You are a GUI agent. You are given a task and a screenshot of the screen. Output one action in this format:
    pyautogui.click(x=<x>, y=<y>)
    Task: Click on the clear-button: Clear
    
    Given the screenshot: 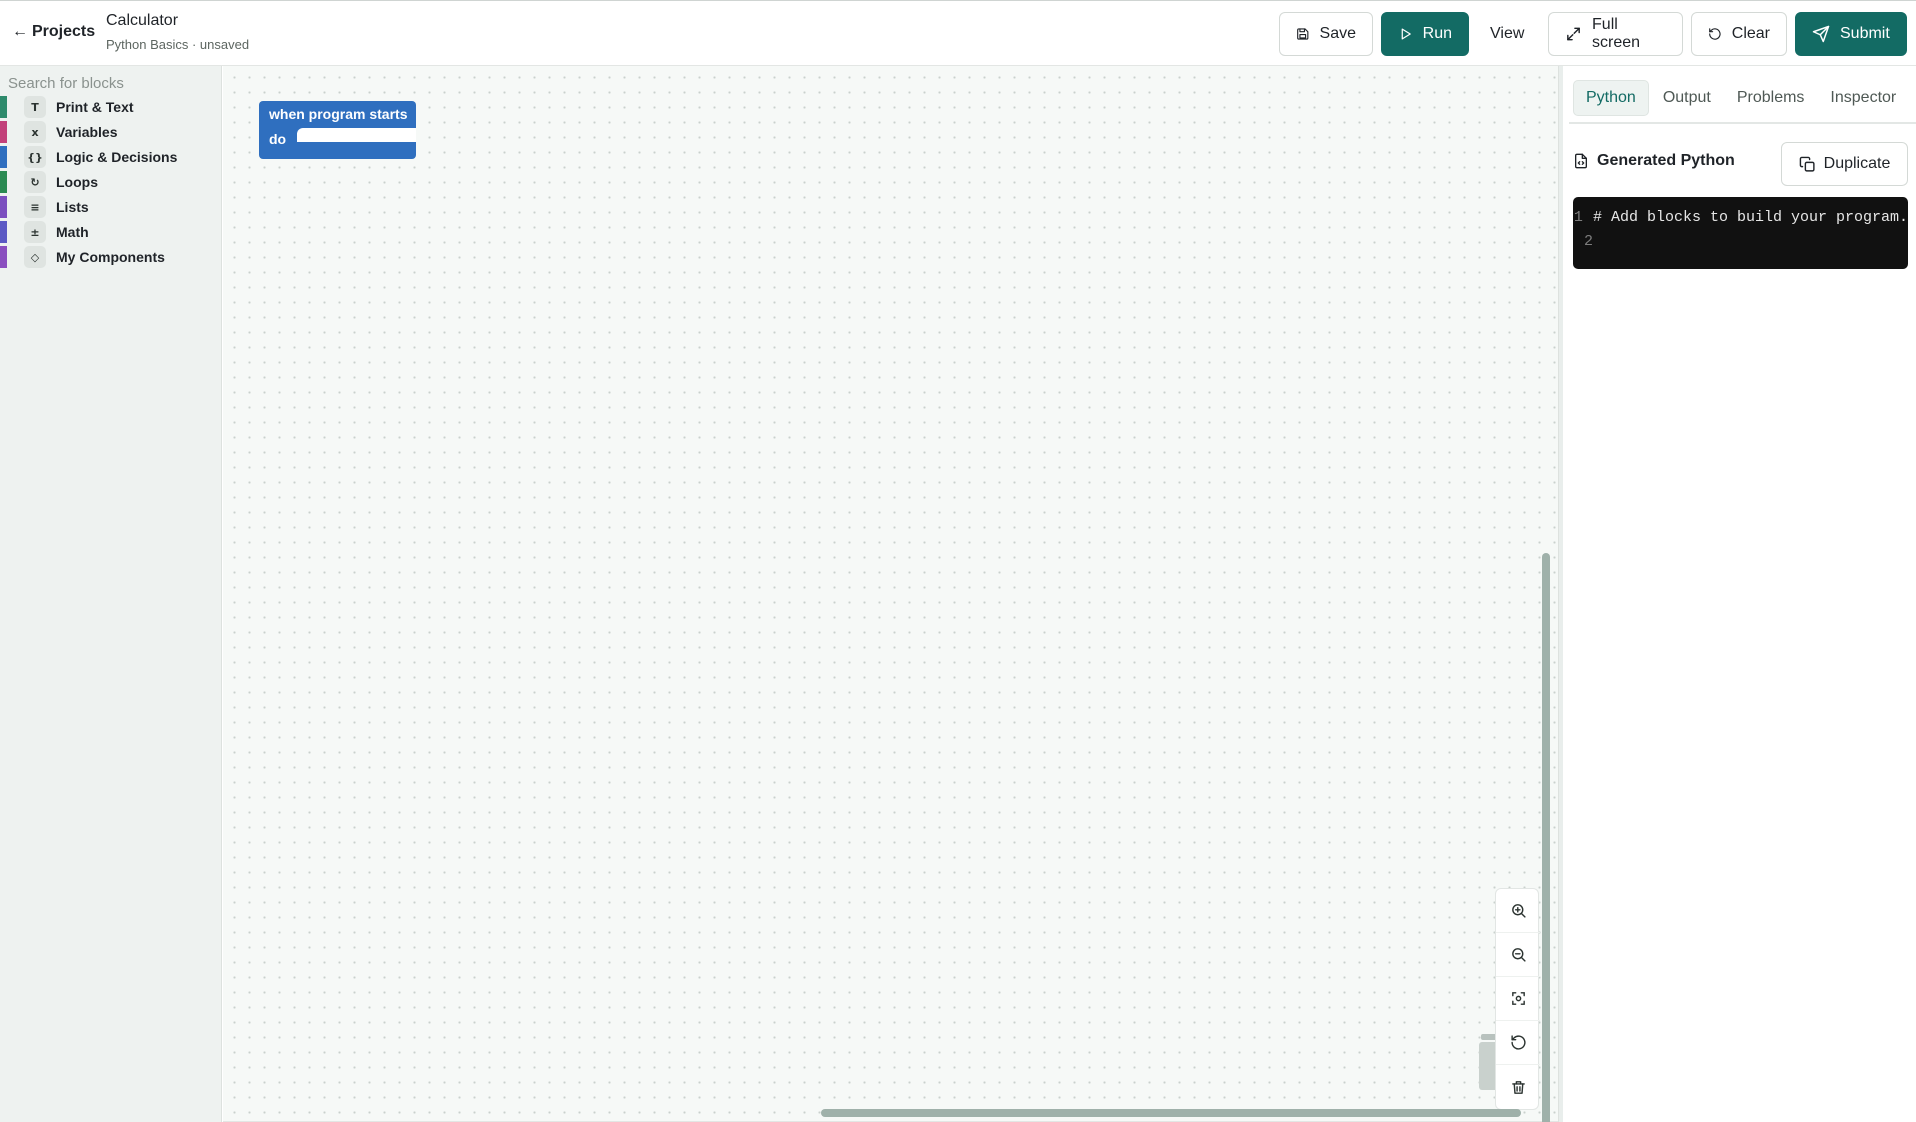 What is the action you would take?
    pyautogui.click(x=1739, y=34)
    